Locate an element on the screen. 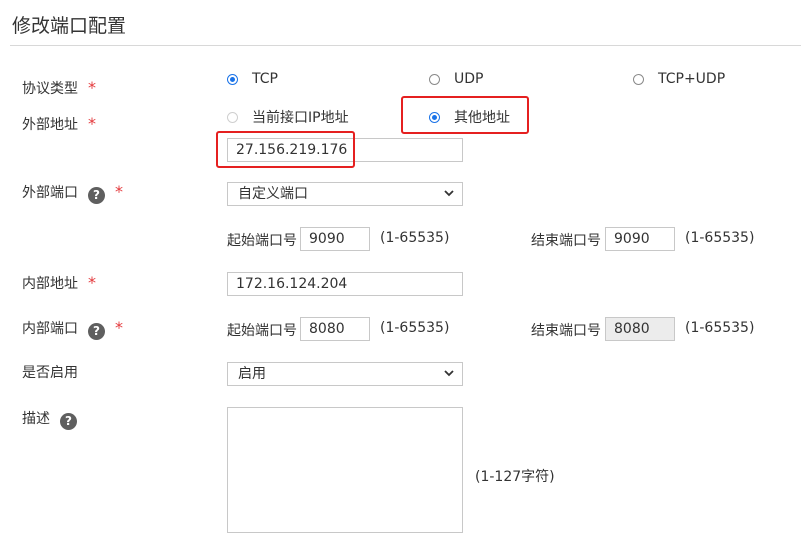 This screenshot has width=801, height=546. title-divider is located at coordinates (405, 45).